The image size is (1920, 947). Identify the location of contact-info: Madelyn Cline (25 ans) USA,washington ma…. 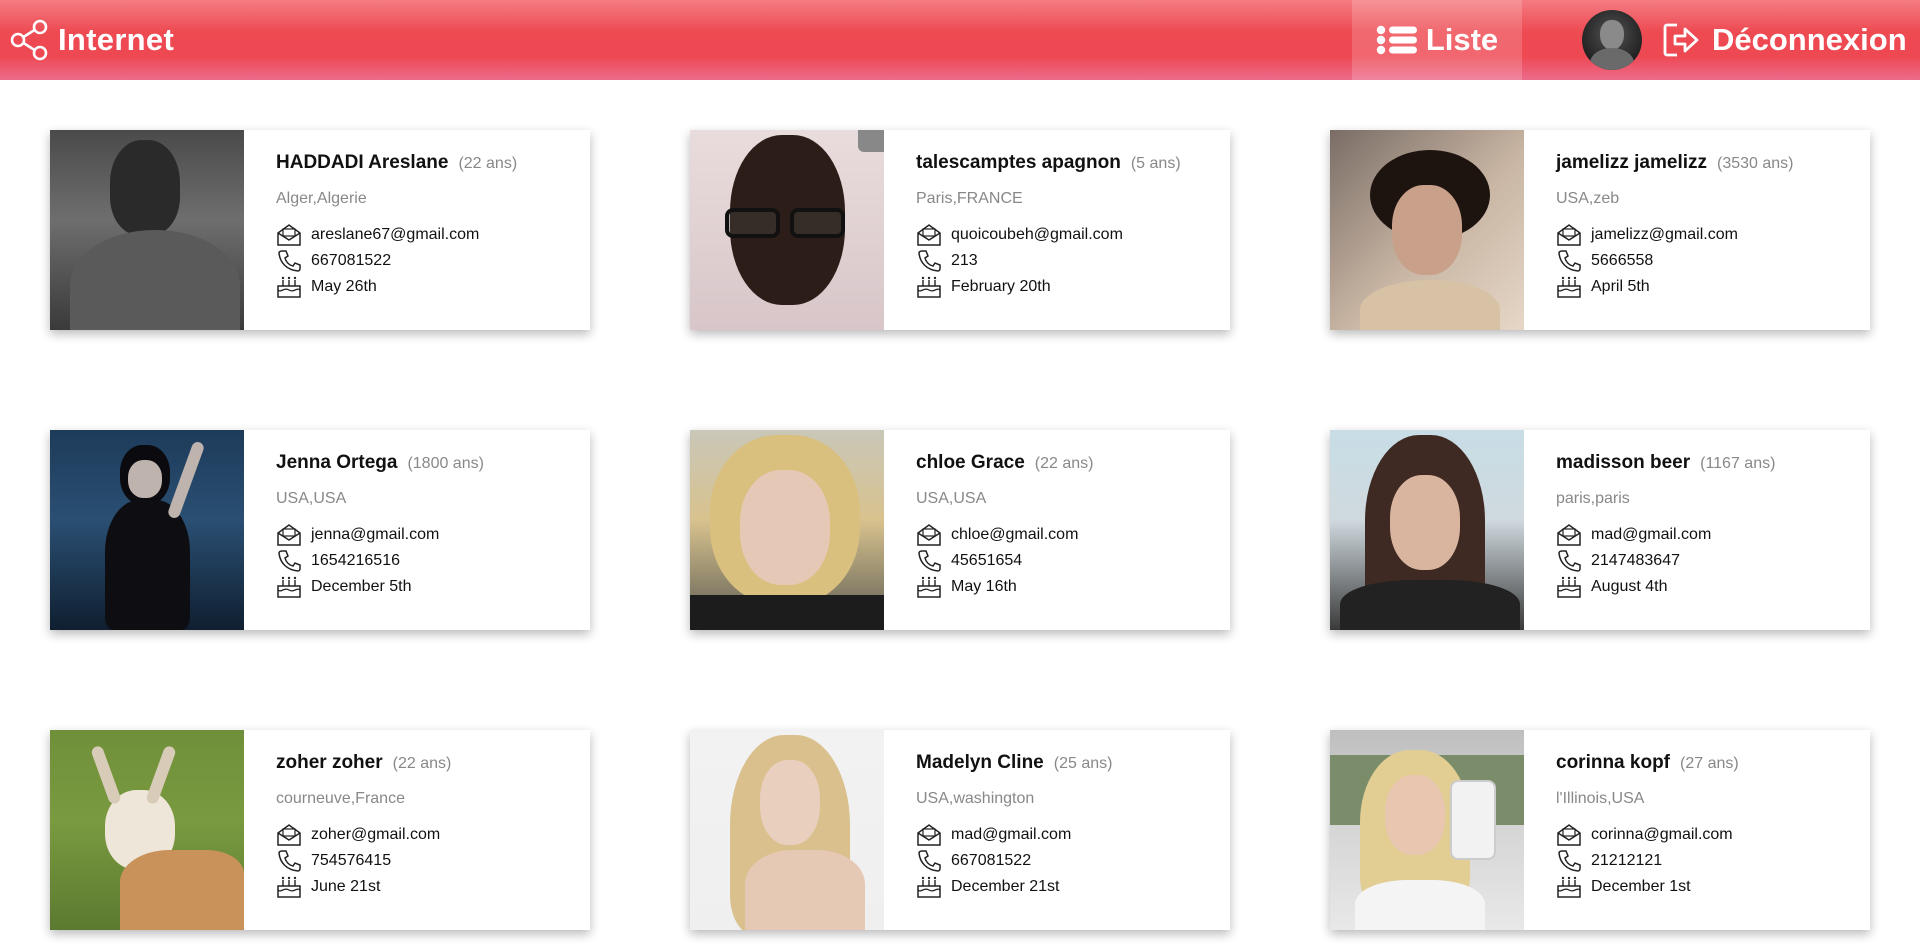
(1057, 830).